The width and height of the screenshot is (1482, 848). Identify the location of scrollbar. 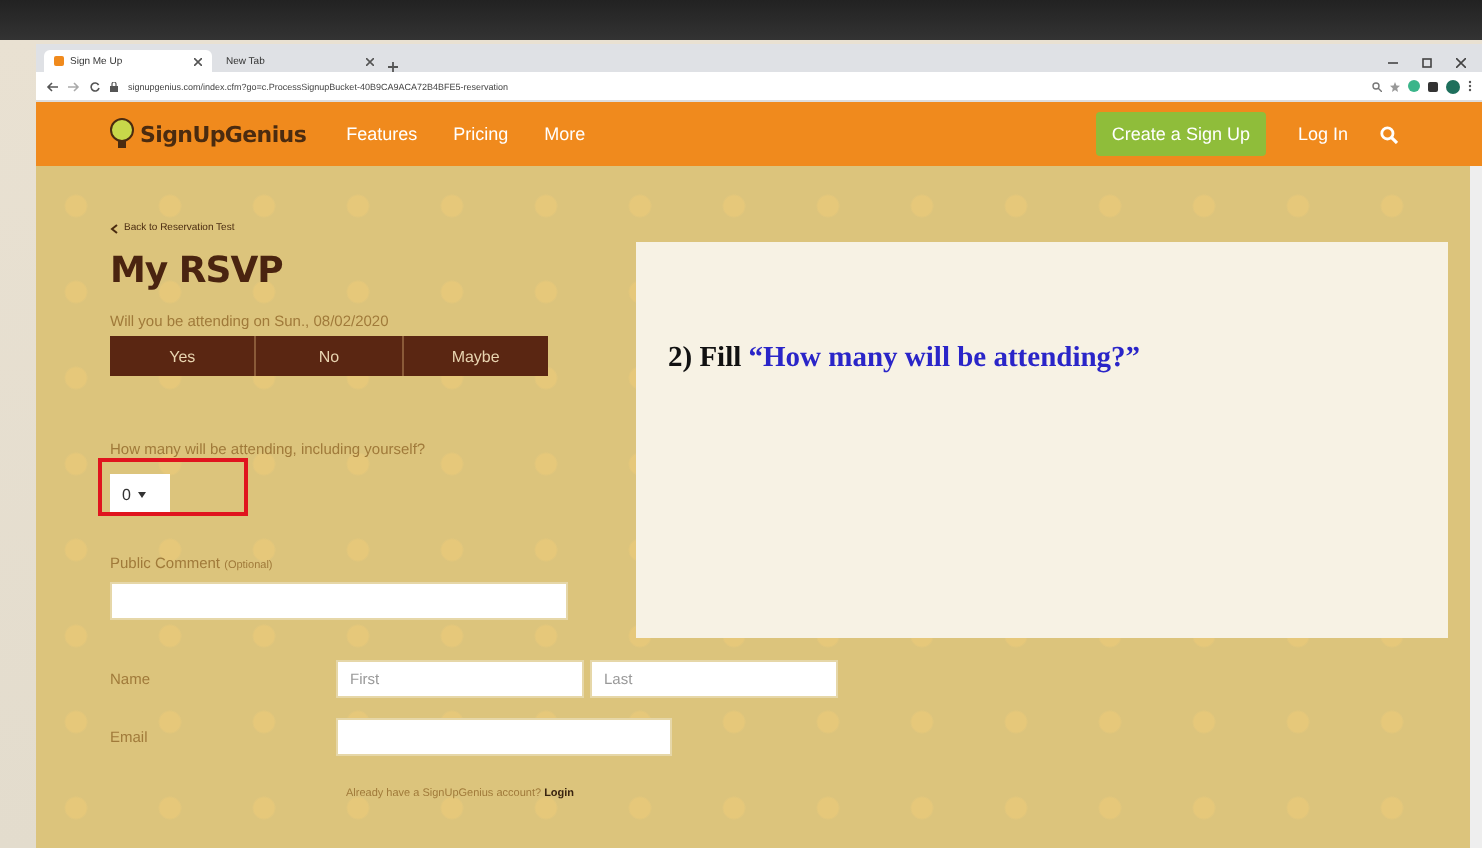
(1476, 507).